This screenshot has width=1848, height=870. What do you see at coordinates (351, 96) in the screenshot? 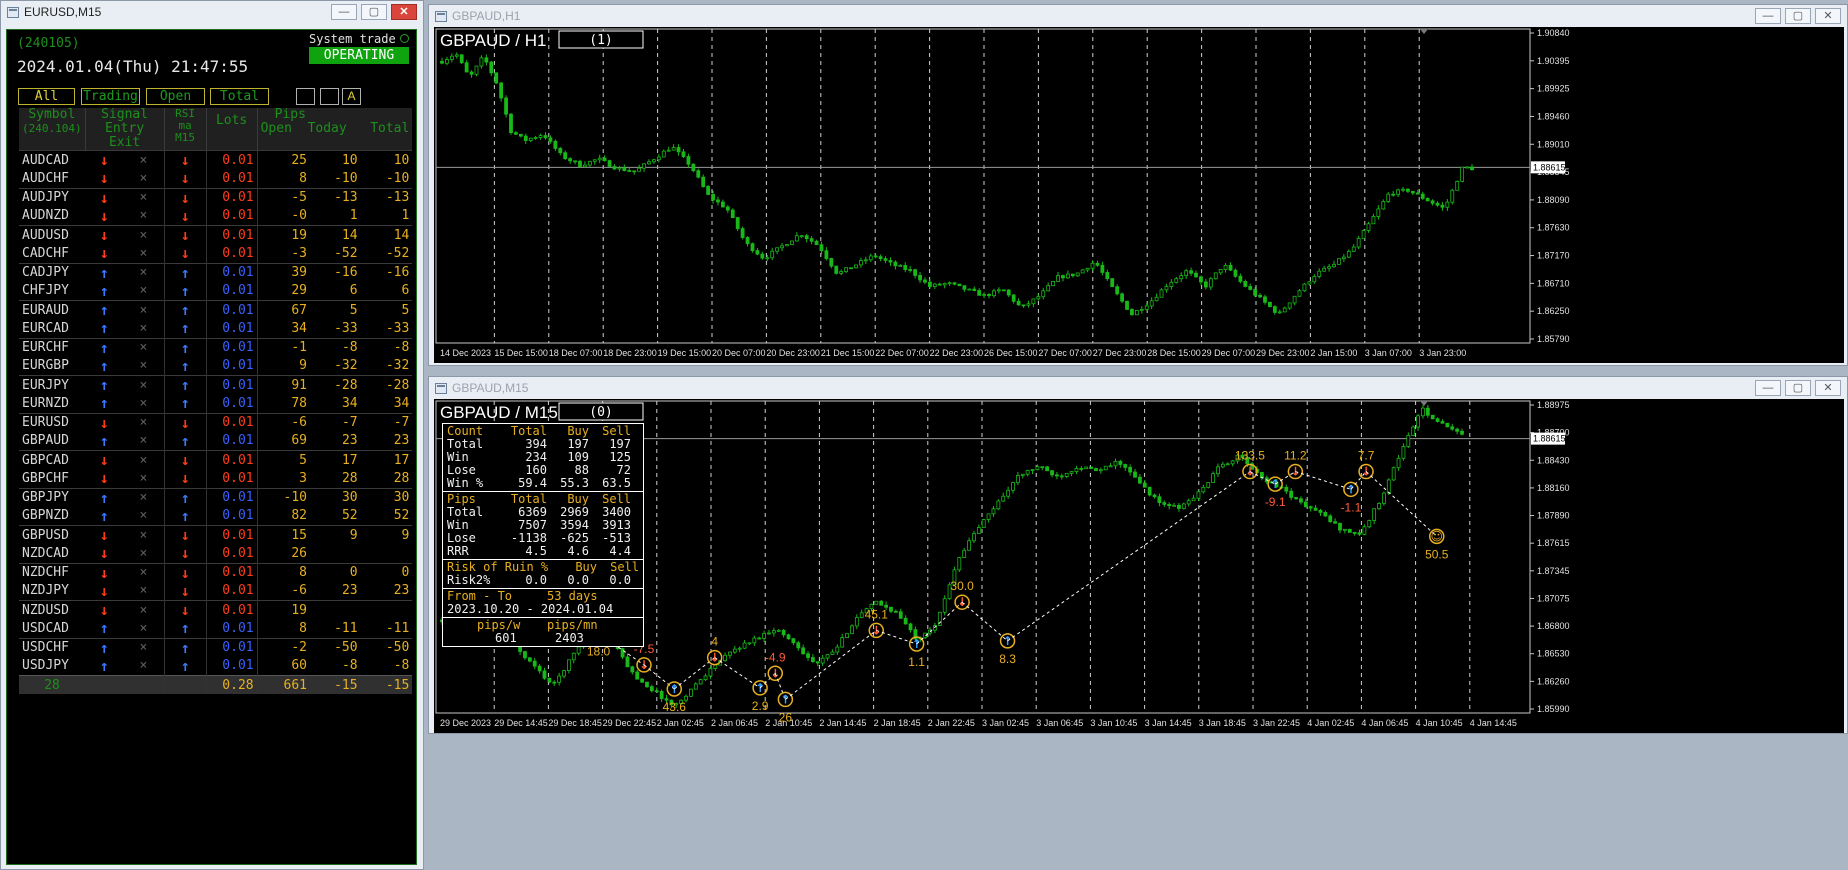
I see `toggle-a-button: A` at bounding box center [351, 96].